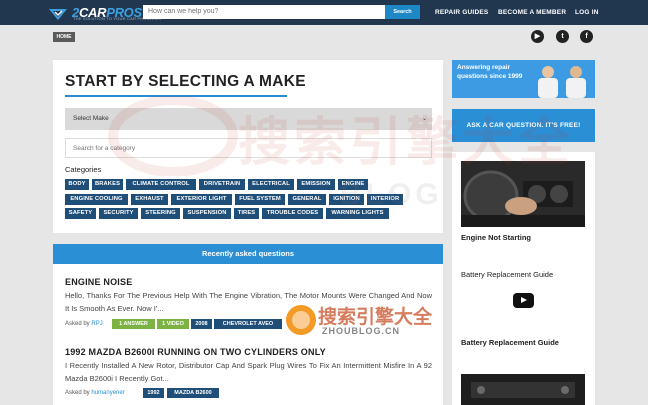 The image size is (648, 405). What do you see at coordinates (562, 36) in the screenshot?
I see `twitter-icon: t` at bounding box center [562, 36].